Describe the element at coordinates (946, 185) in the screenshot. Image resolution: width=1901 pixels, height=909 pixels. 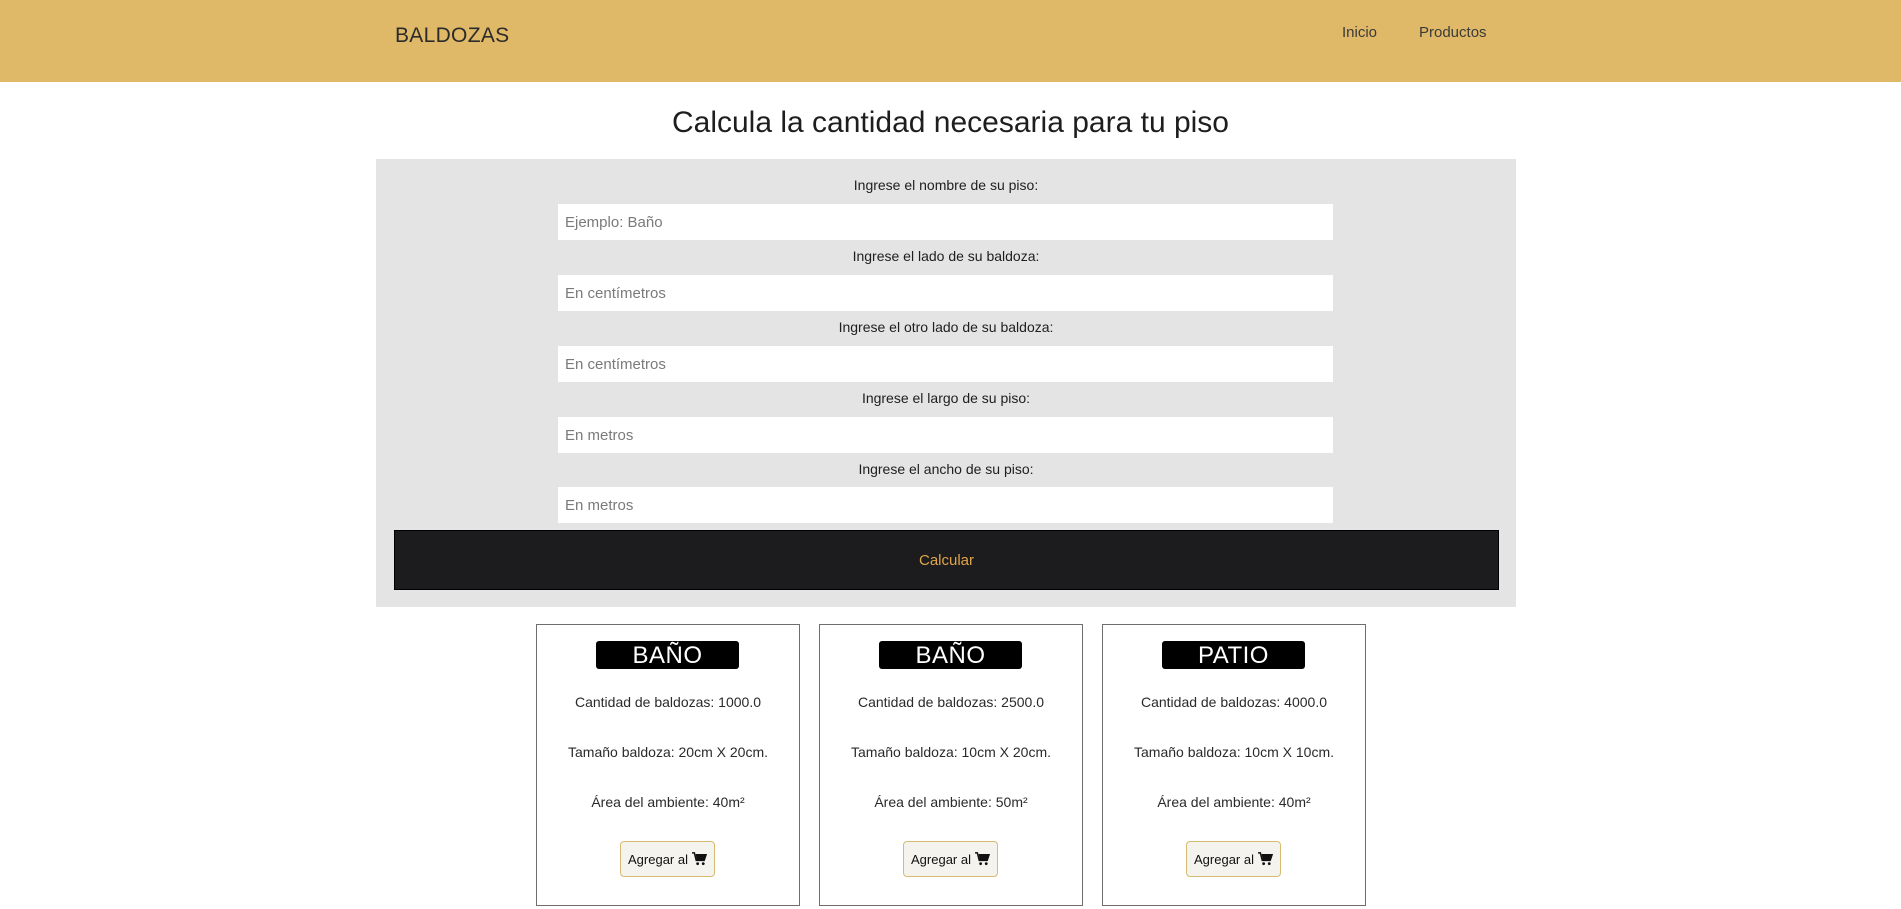
I see `floor-name-label: Ingrese el nombre de su piso:` at that location.